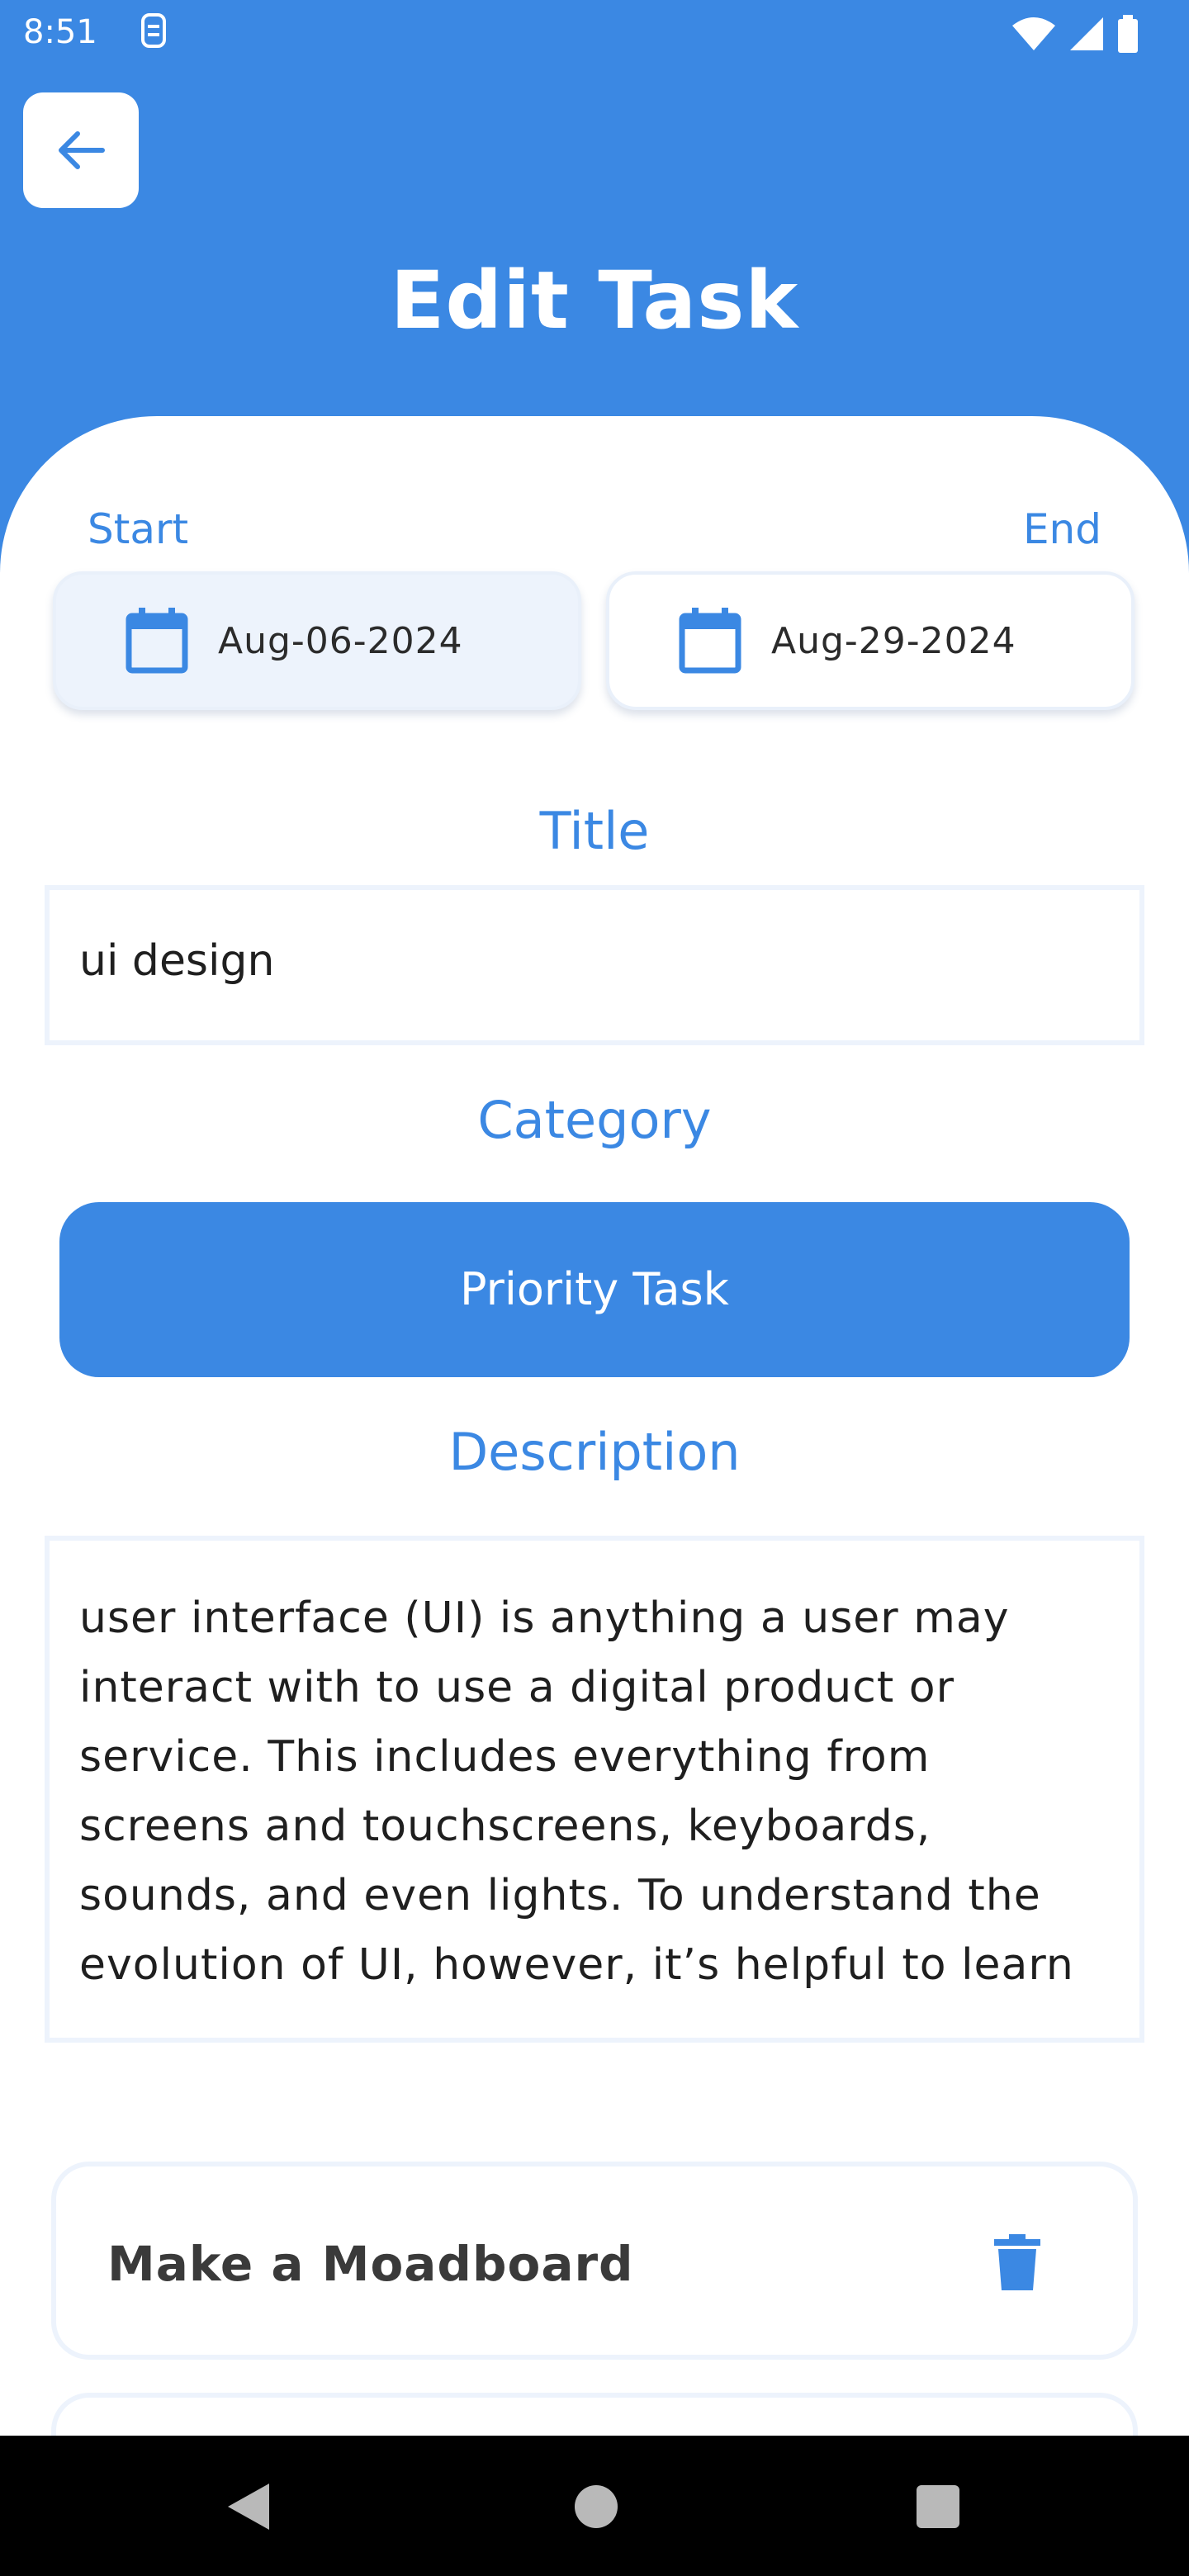 This screenshot has width=1189, height=2576. I want to click on end-label: End, so click(1061, 529).